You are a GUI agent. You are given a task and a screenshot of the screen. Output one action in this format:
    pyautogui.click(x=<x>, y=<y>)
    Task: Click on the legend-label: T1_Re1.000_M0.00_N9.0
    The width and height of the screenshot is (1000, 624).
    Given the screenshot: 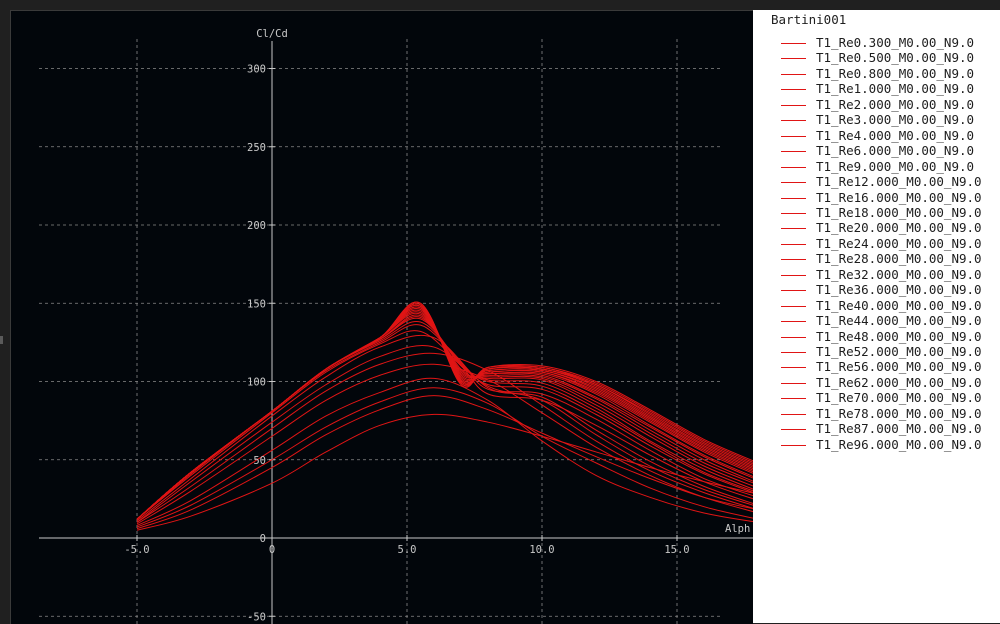 What is the action you would take?
    pyautogui.click(x=895, y=89)
    